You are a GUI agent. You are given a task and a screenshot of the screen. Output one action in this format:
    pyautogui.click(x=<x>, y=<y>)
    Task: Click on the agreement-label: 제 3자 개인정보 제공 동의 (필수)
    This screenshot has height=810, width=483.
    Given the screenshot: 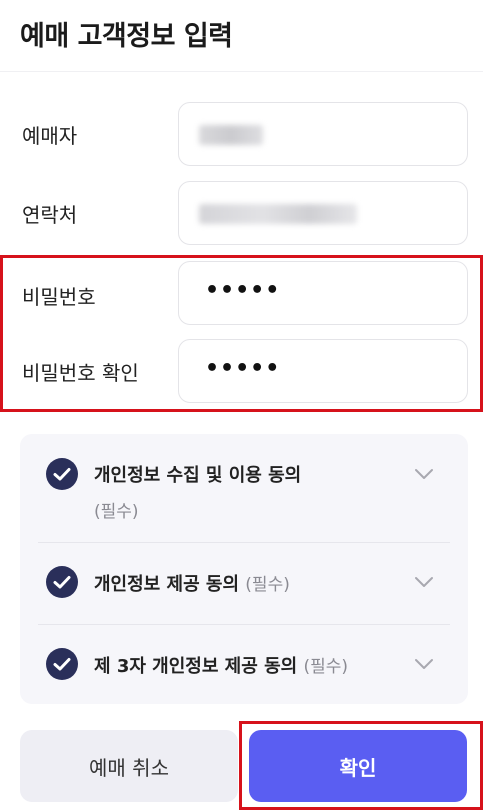 What is the action you would take?
    pyautogui.click(x=221, y=665)
    